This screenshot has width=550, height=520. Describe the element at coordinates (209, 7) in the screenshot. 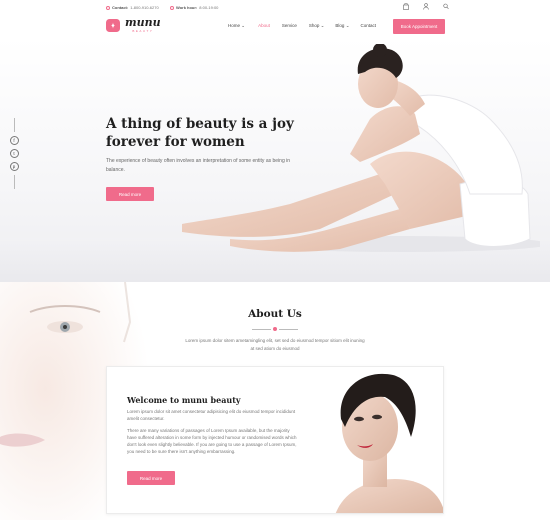

I see `hours-value: 8:00-19:00` at that location.